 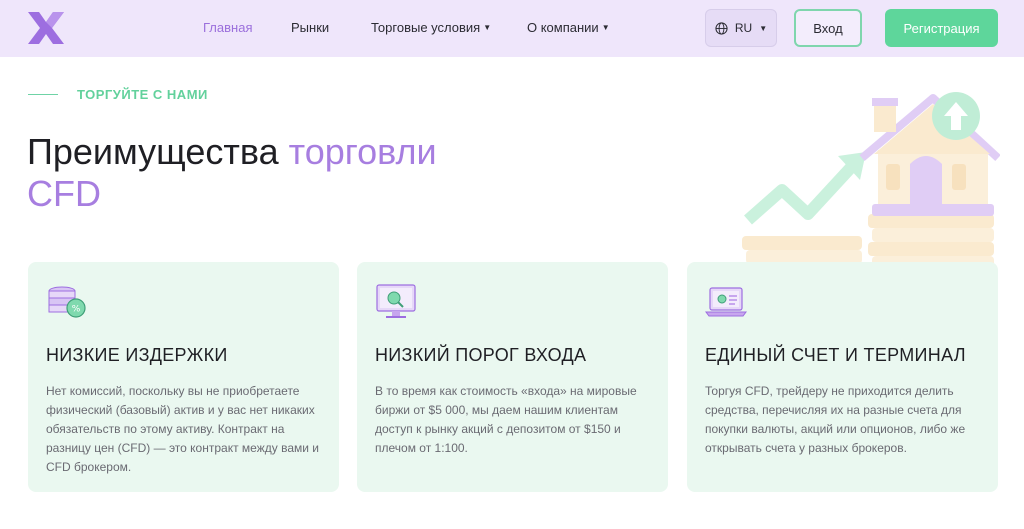 I want to click on nav-item-label: О компании, so click(x=563, y=27).